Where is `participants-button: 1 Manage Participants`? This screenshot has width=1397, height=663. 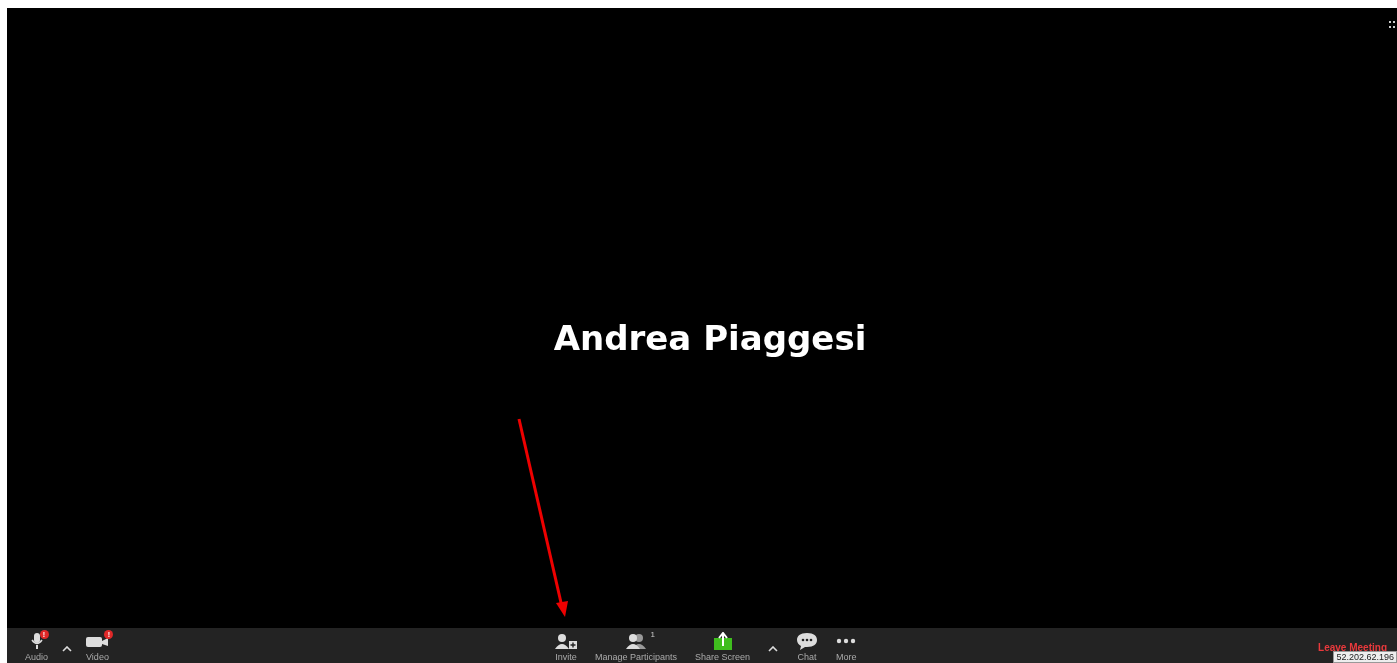
participants-button: 1 Manage Participants is located at coordinates (636, 645).